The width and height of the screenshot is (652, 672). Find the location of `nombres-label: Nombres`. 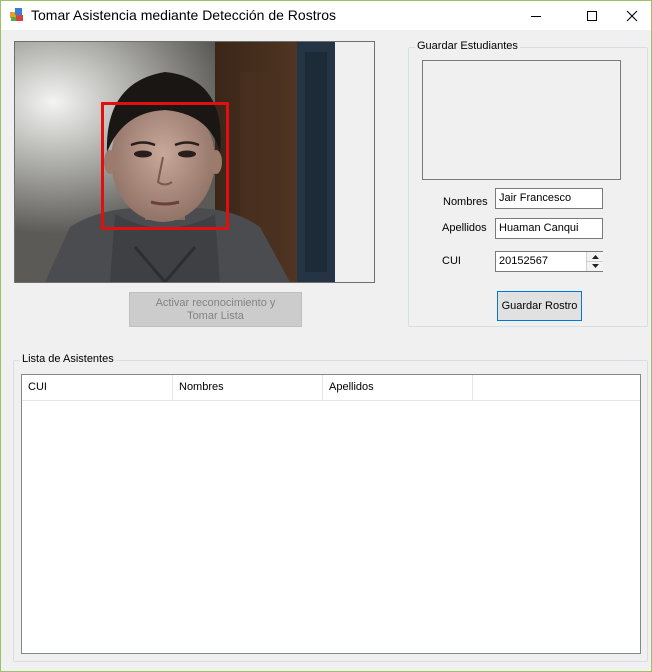

nombres-label: Nombres is located at coordinates (465, 202).